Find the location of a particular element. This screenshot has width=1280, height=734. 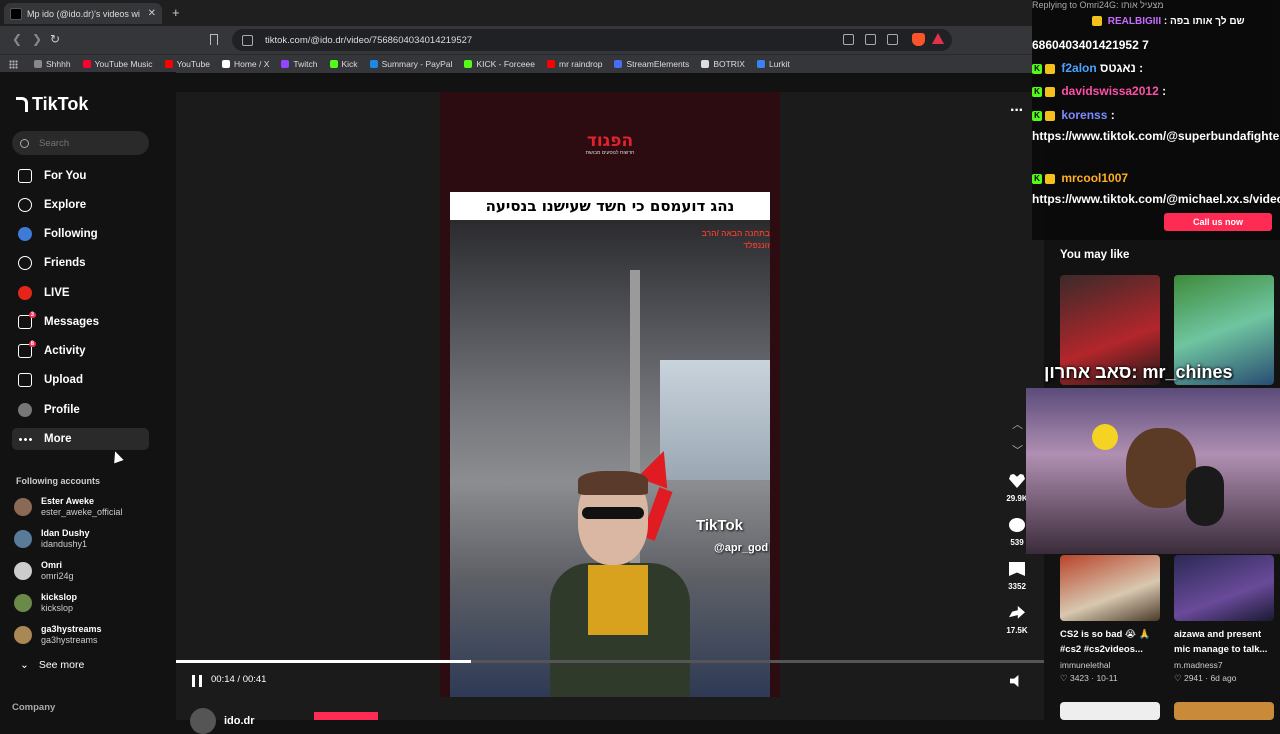

video-time: 00:14 / 00:41 is located at coordinates (239, 679).